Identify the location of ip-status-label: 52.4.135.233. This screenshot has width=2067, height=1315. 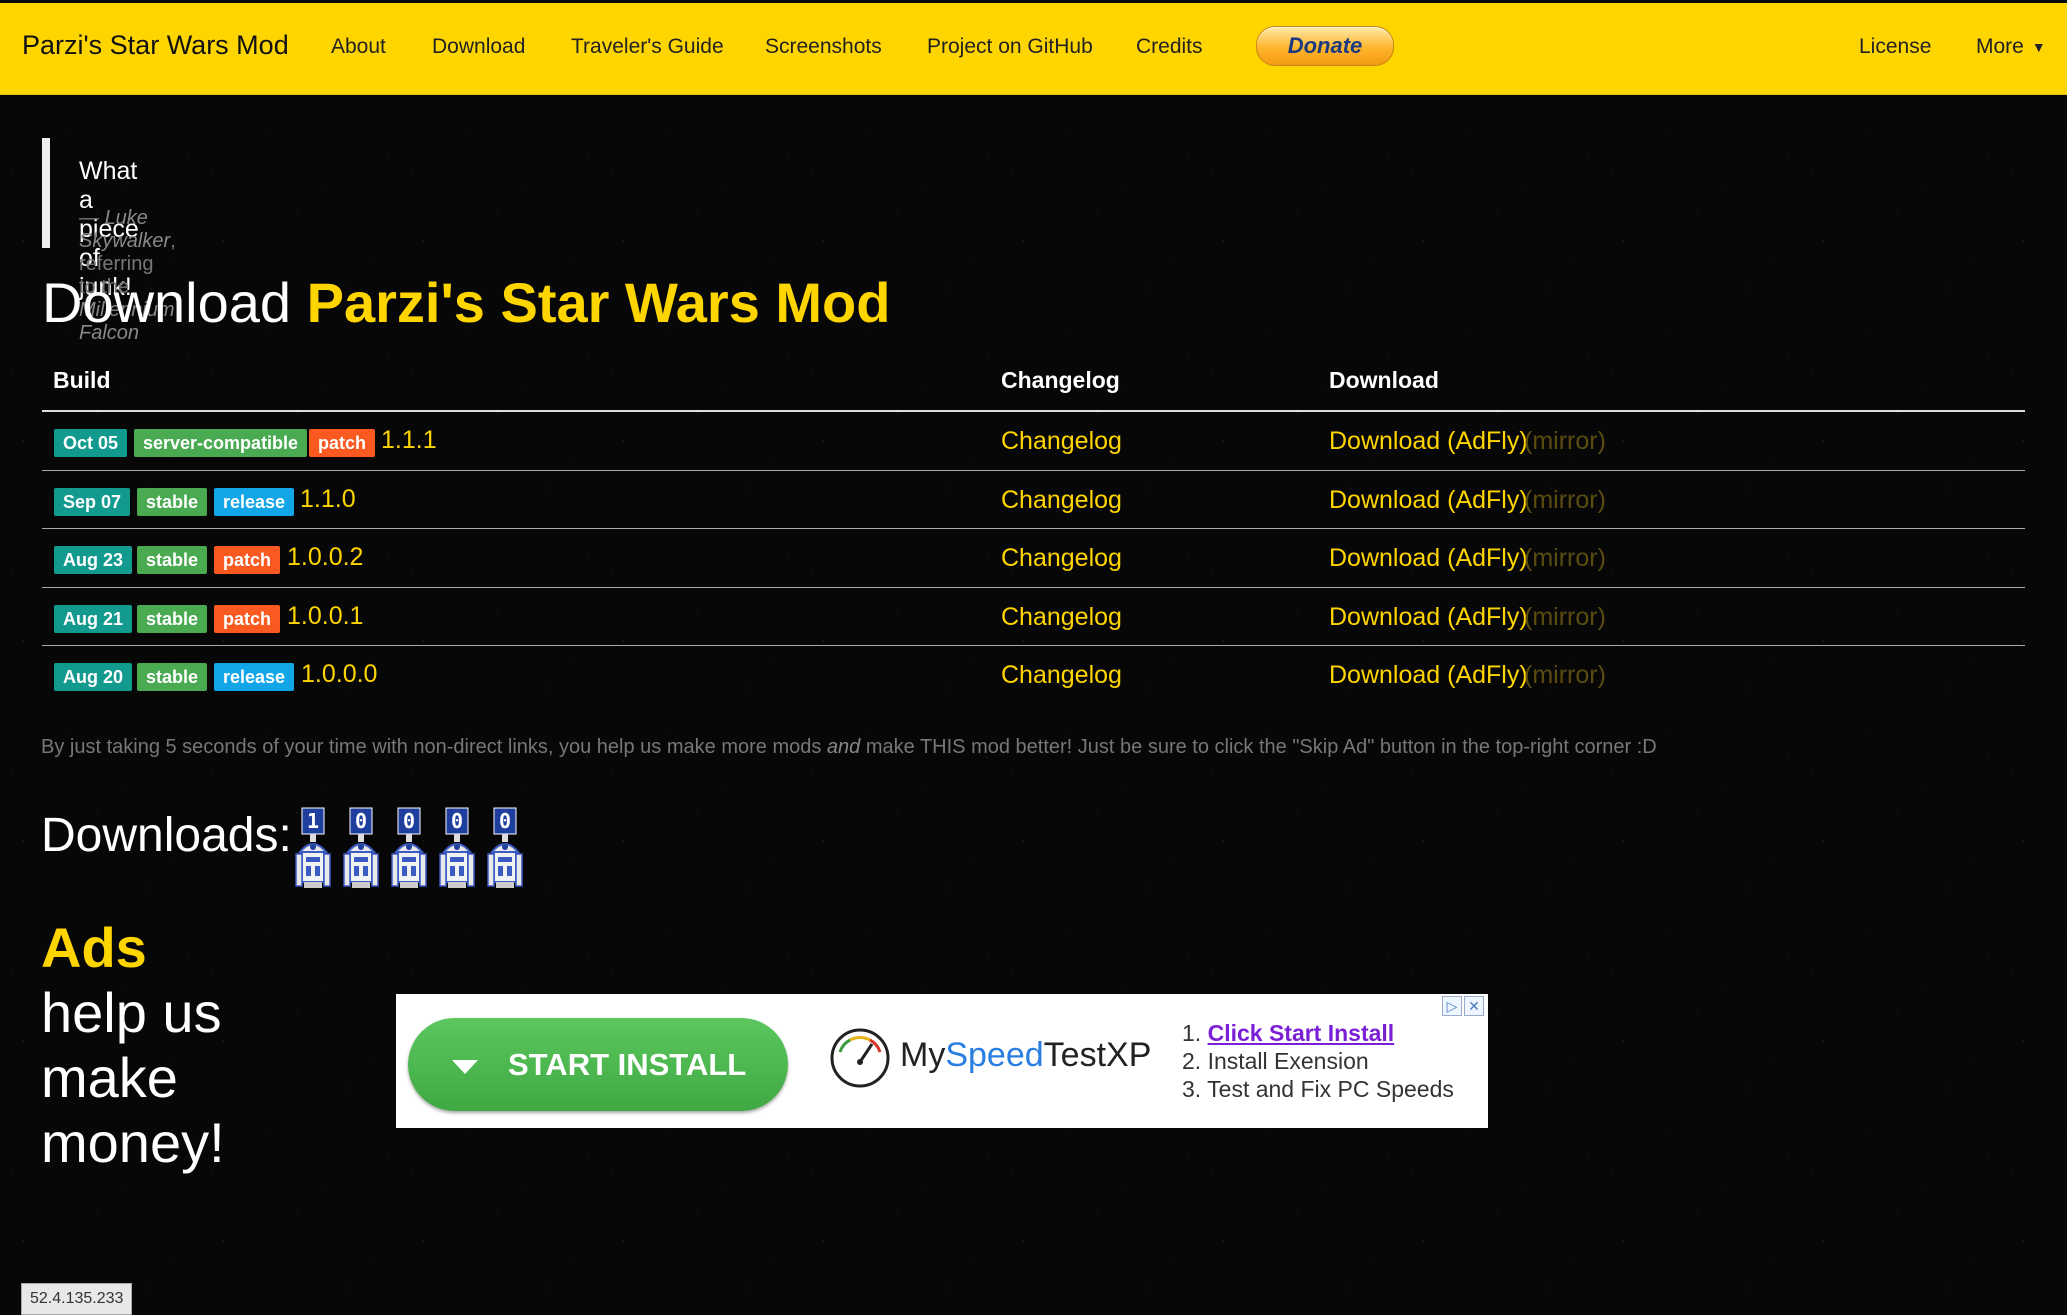
(77, 1299).